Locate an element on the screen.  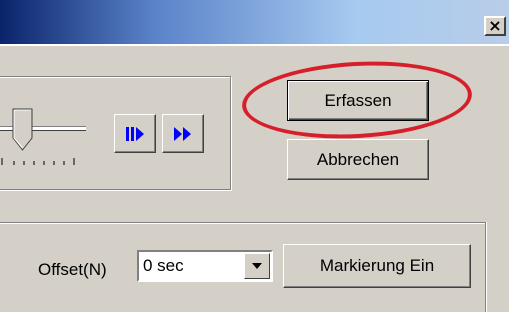
capture-button: Erfassen is located at coordinates (358, 100).